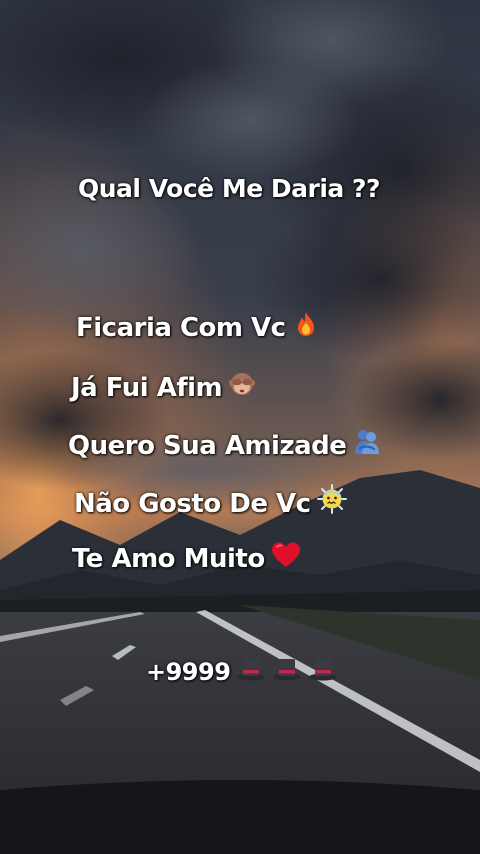 Image resolution: width=480 pixels, height=854 pixels. I want to click on reactions-count: +9999, so click(242, 671).